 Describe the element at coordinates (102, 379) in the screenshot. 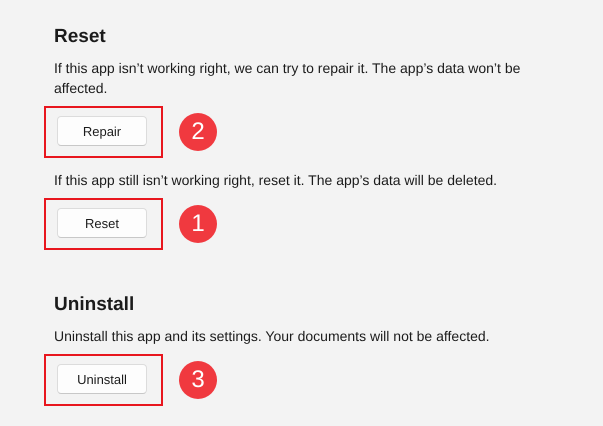

I see `action-button: Uninstall` at that location.